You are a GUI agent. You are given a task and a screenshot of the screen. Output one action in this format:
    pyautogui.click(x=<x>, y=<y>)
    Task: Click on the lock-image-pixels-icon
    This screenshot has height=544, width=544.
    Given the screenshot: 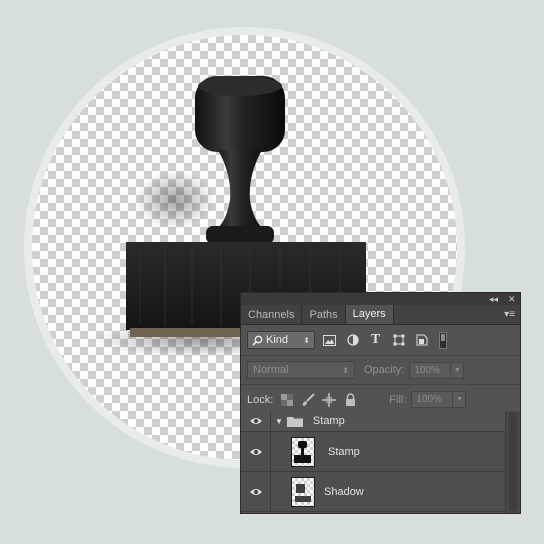 What is the action you would take?
    pyautogui.click(x=308, y=399)
    